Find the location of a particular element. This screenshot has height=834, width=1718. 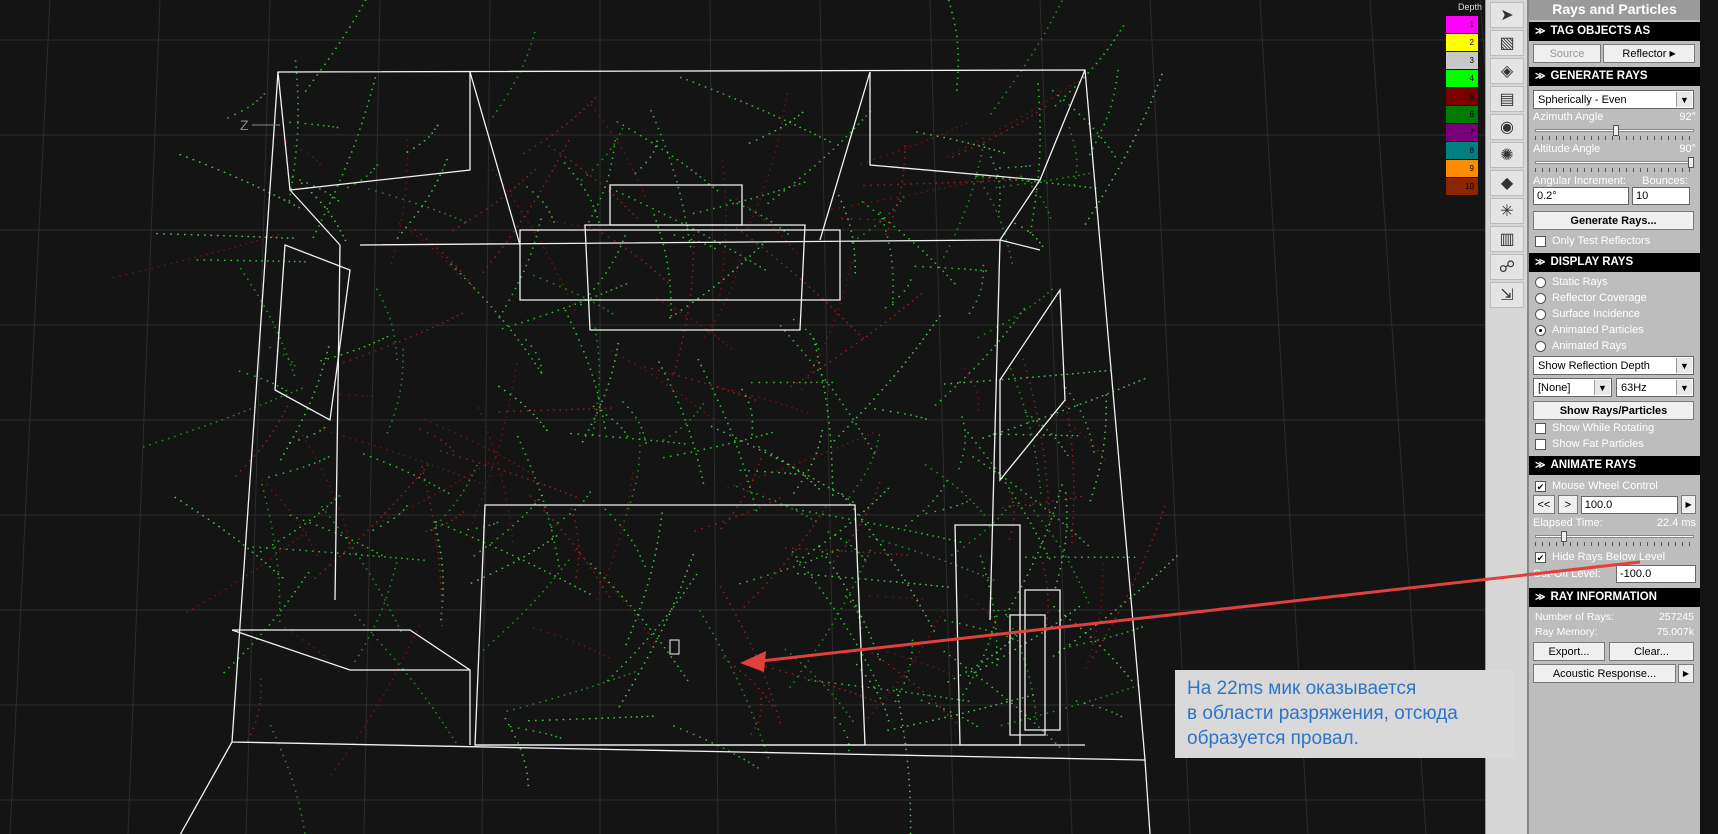

callout-line-3: образуется провал. is located at coordinates (1273, 738).